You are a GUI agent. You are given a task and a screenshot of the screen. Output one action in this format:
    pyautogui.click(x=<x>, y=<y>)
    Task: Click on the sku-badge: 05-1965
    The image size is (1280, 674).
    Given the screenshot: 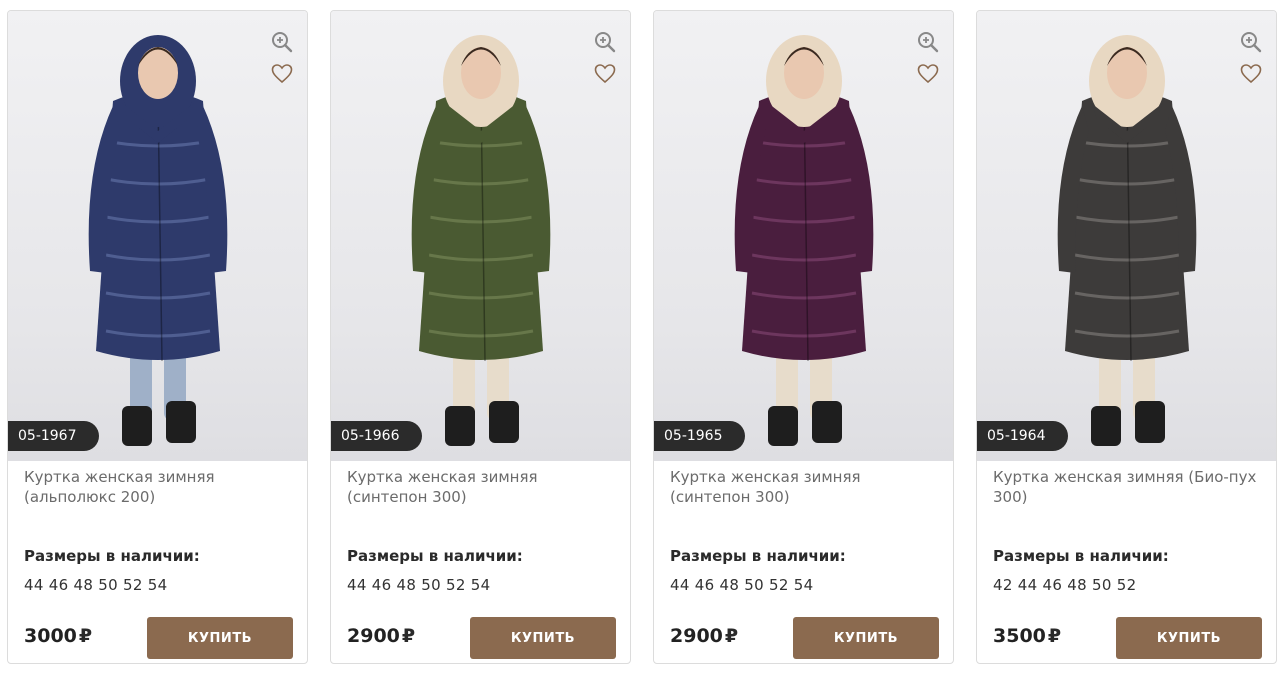 What is the action you would take?
    pyautogui.click(x=699, y=436)
    